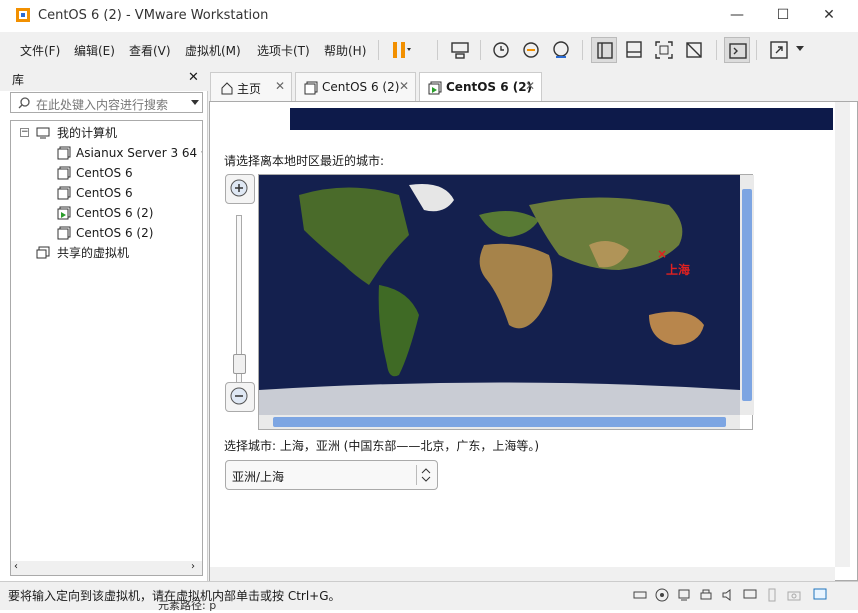  Describe the element at coordinates (684, 595) in the screenshot. I see `network-icon` at that location.